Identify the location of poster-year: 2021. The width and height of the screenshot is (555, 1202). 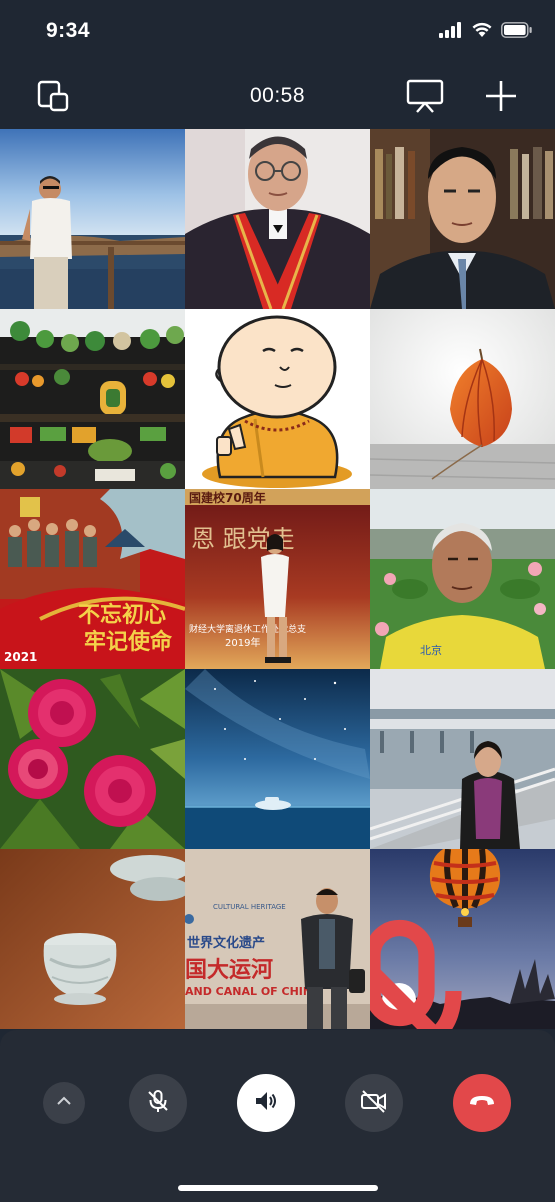
(20, 657).